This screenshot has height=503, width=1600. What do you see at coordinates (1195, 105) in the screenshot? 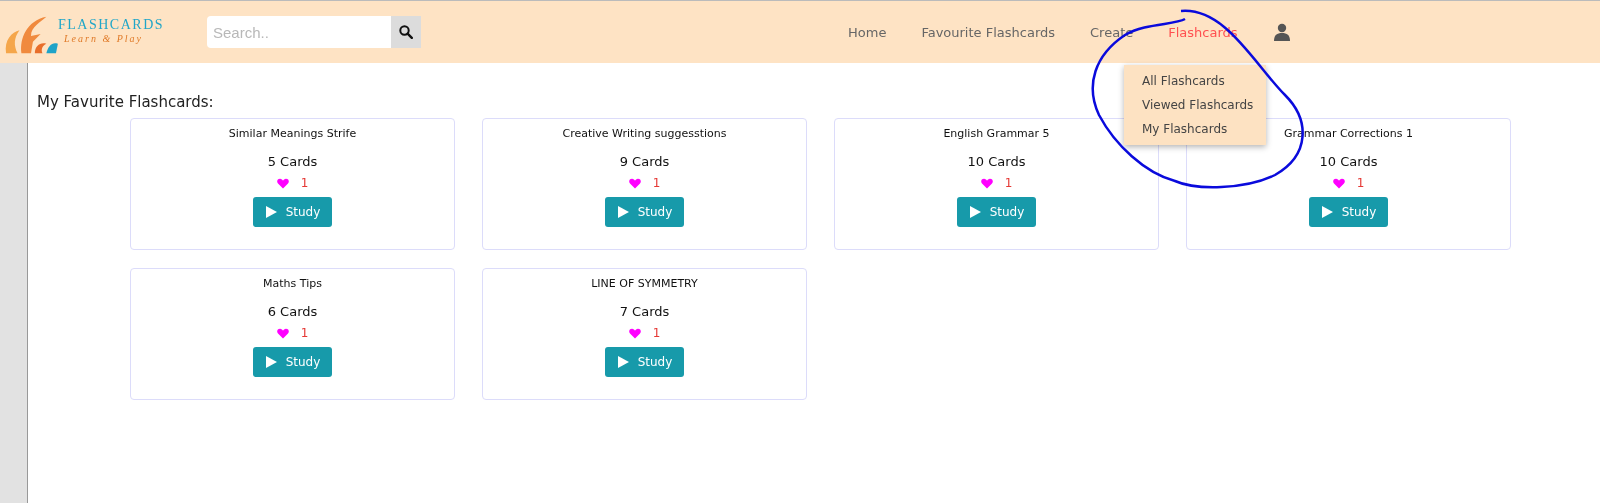
I see `menu-item: Viewed Flashcards` at bounding box center [1195, 105].